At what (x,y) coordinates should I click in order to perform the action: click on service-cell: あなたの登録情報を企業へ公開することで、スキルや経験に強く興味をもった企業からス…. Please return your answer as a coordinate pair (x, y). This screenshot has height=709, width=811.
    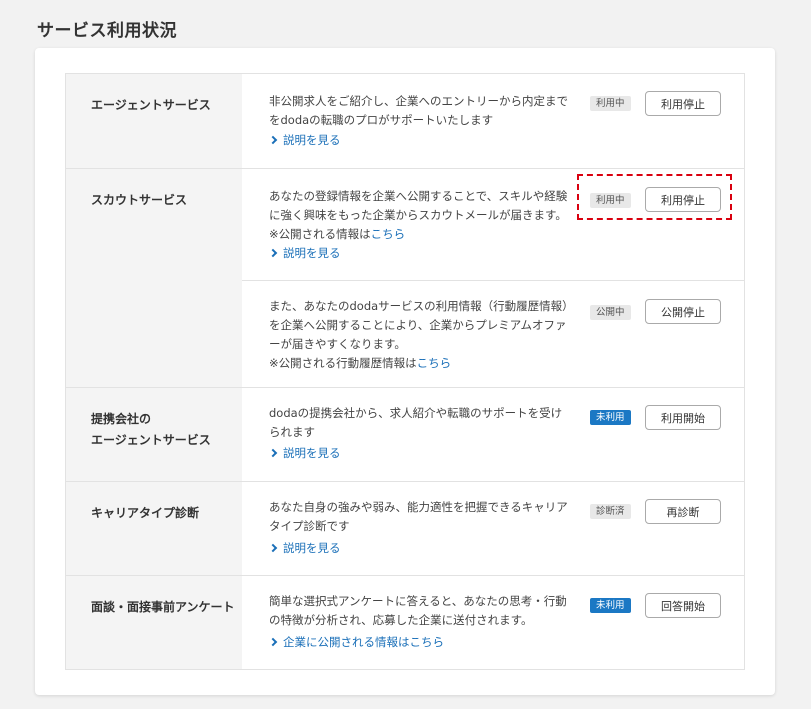
    Looking at the image, I should click on (493, 225).